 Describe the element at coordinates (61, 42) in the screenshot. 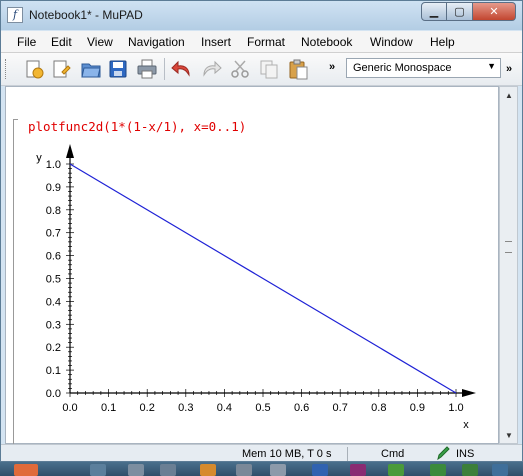

I see `menu-edit: Edit` at that location.